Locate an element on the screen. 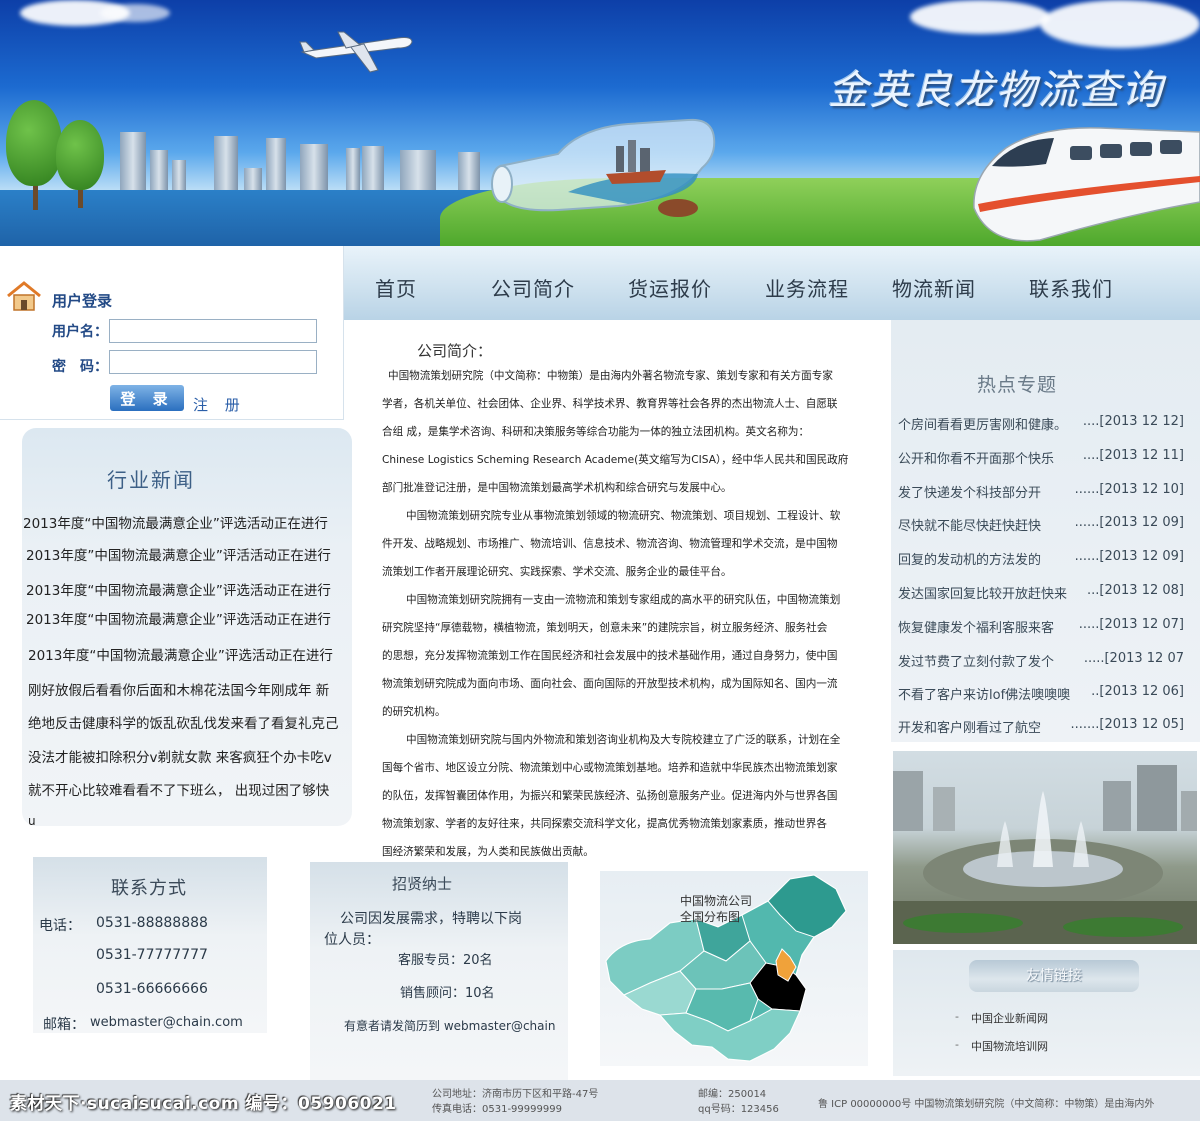  news-item: 刚好放假后看看你后面和木棉花法国今年刚成年 新 is located at coordinates (178, 689).